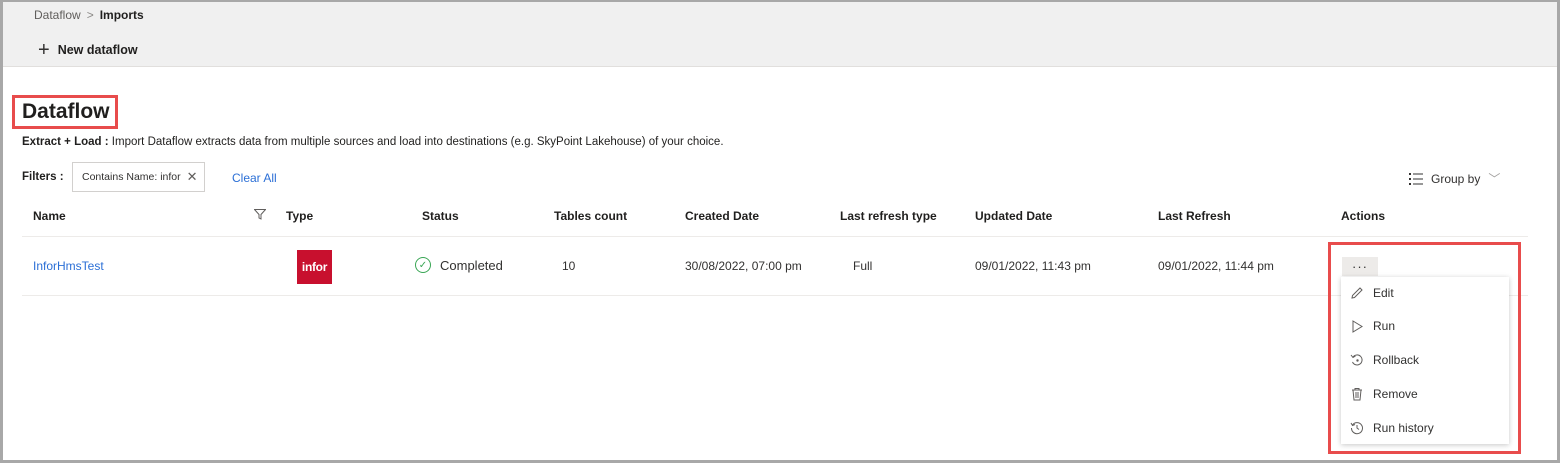  Describe the element at coordinates (1371, 293) in the screenshot. I see `menu-item-edit: Edit` at that location.